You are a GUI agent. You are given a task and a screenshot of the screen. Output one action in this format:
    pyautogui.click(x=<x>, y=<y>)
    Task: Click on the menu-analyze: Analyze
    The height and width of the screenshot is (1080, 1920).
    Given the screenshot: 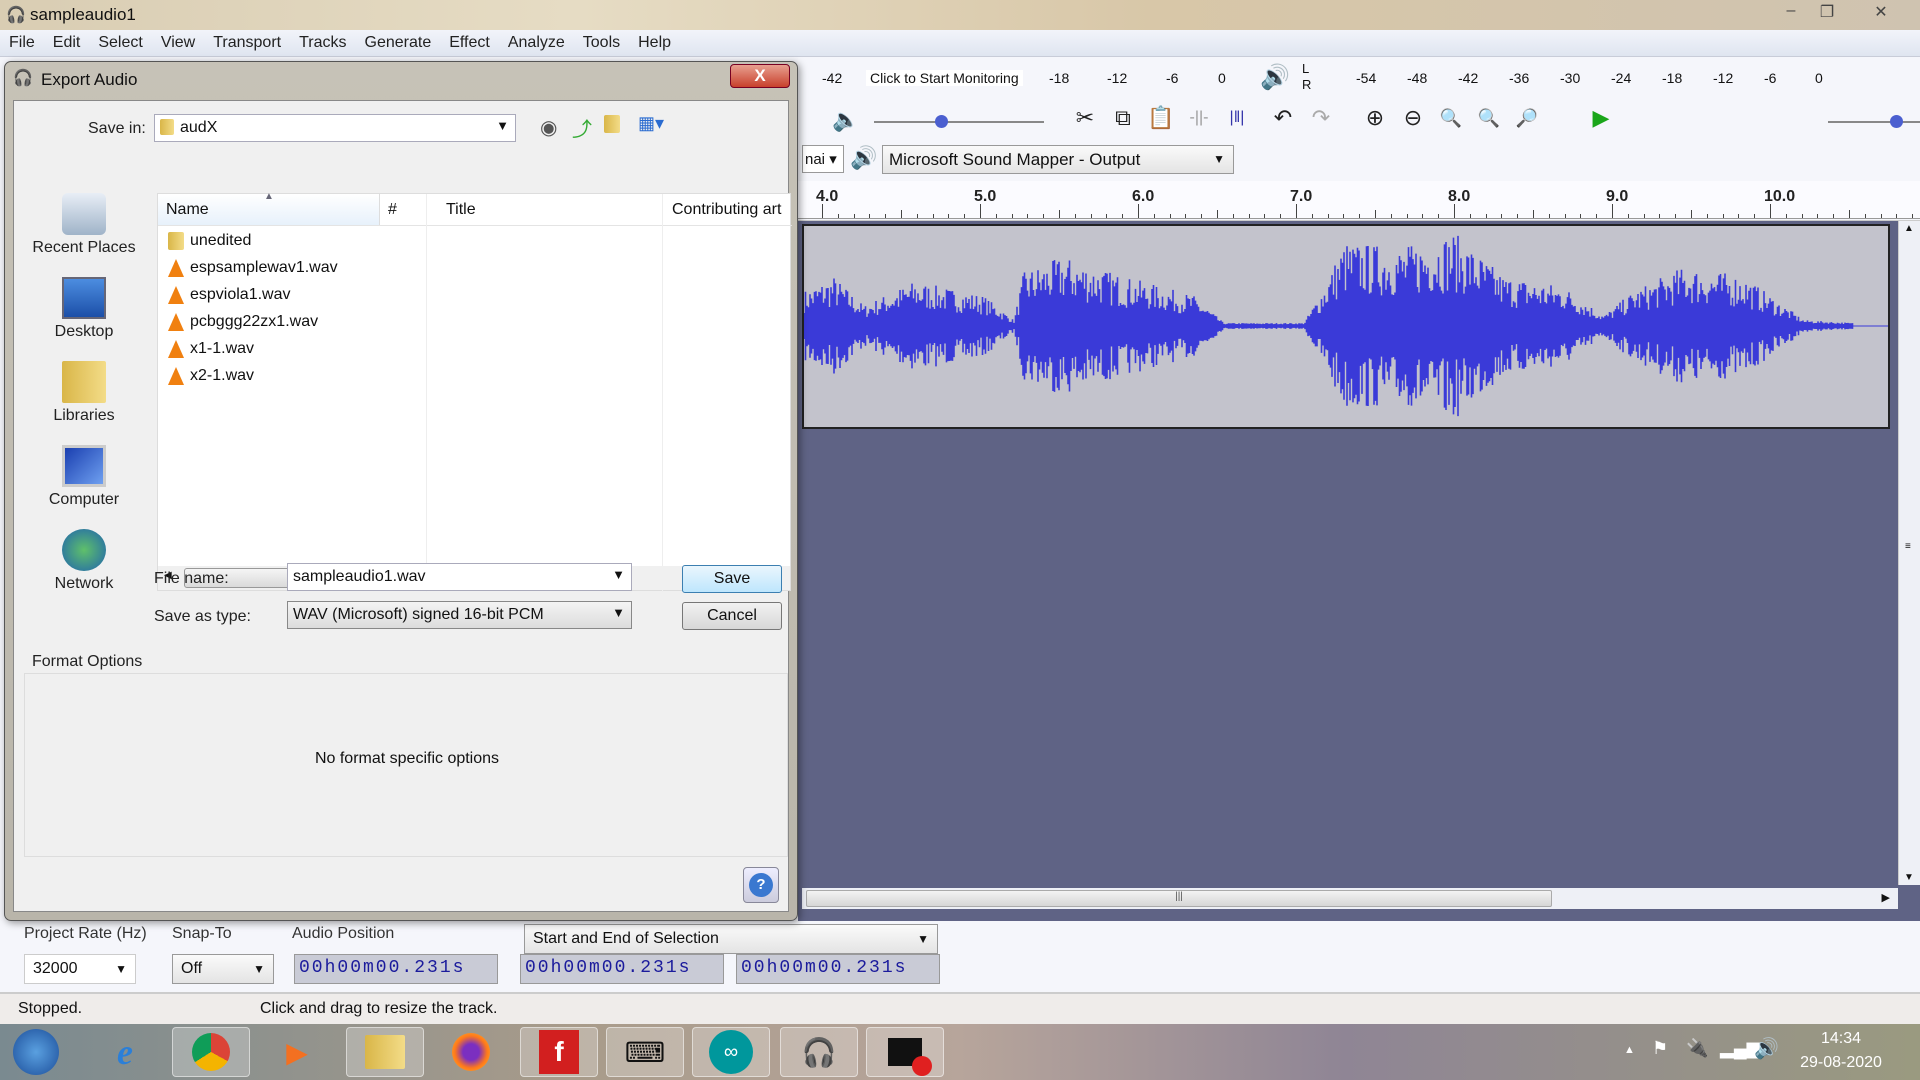 What is the action you would take?
    pyautogui.click(x=536, y=41)
    